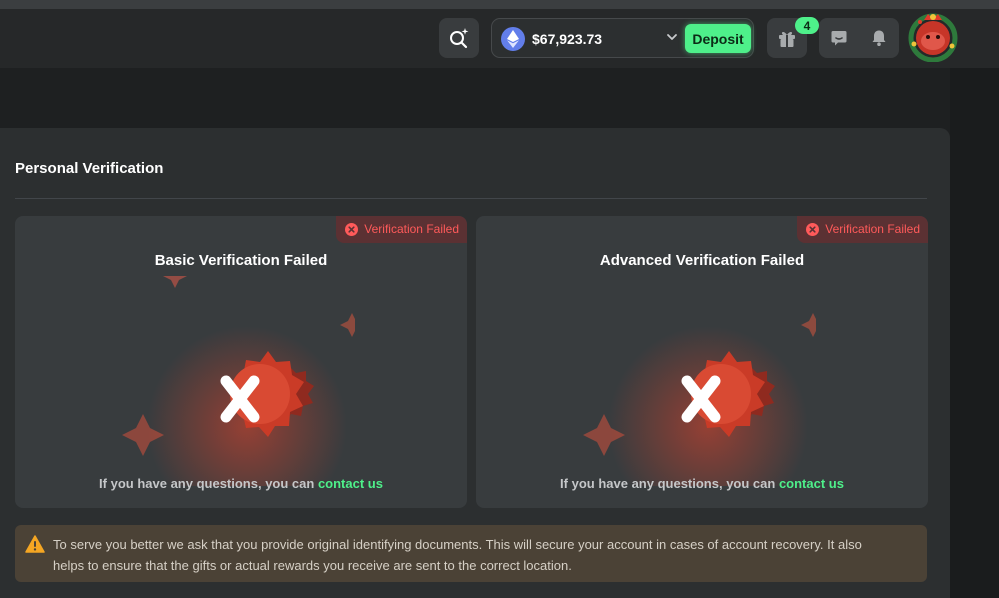  I want to click on chat-button, so click(839, 38).